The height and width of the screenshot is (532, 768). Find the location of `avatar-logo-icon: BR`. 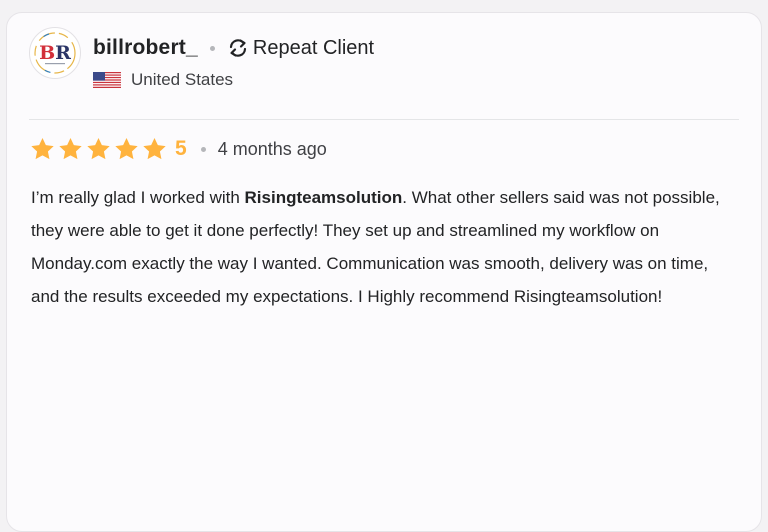

avatar-logo-icon: BR is located at coordinates (55, 53).